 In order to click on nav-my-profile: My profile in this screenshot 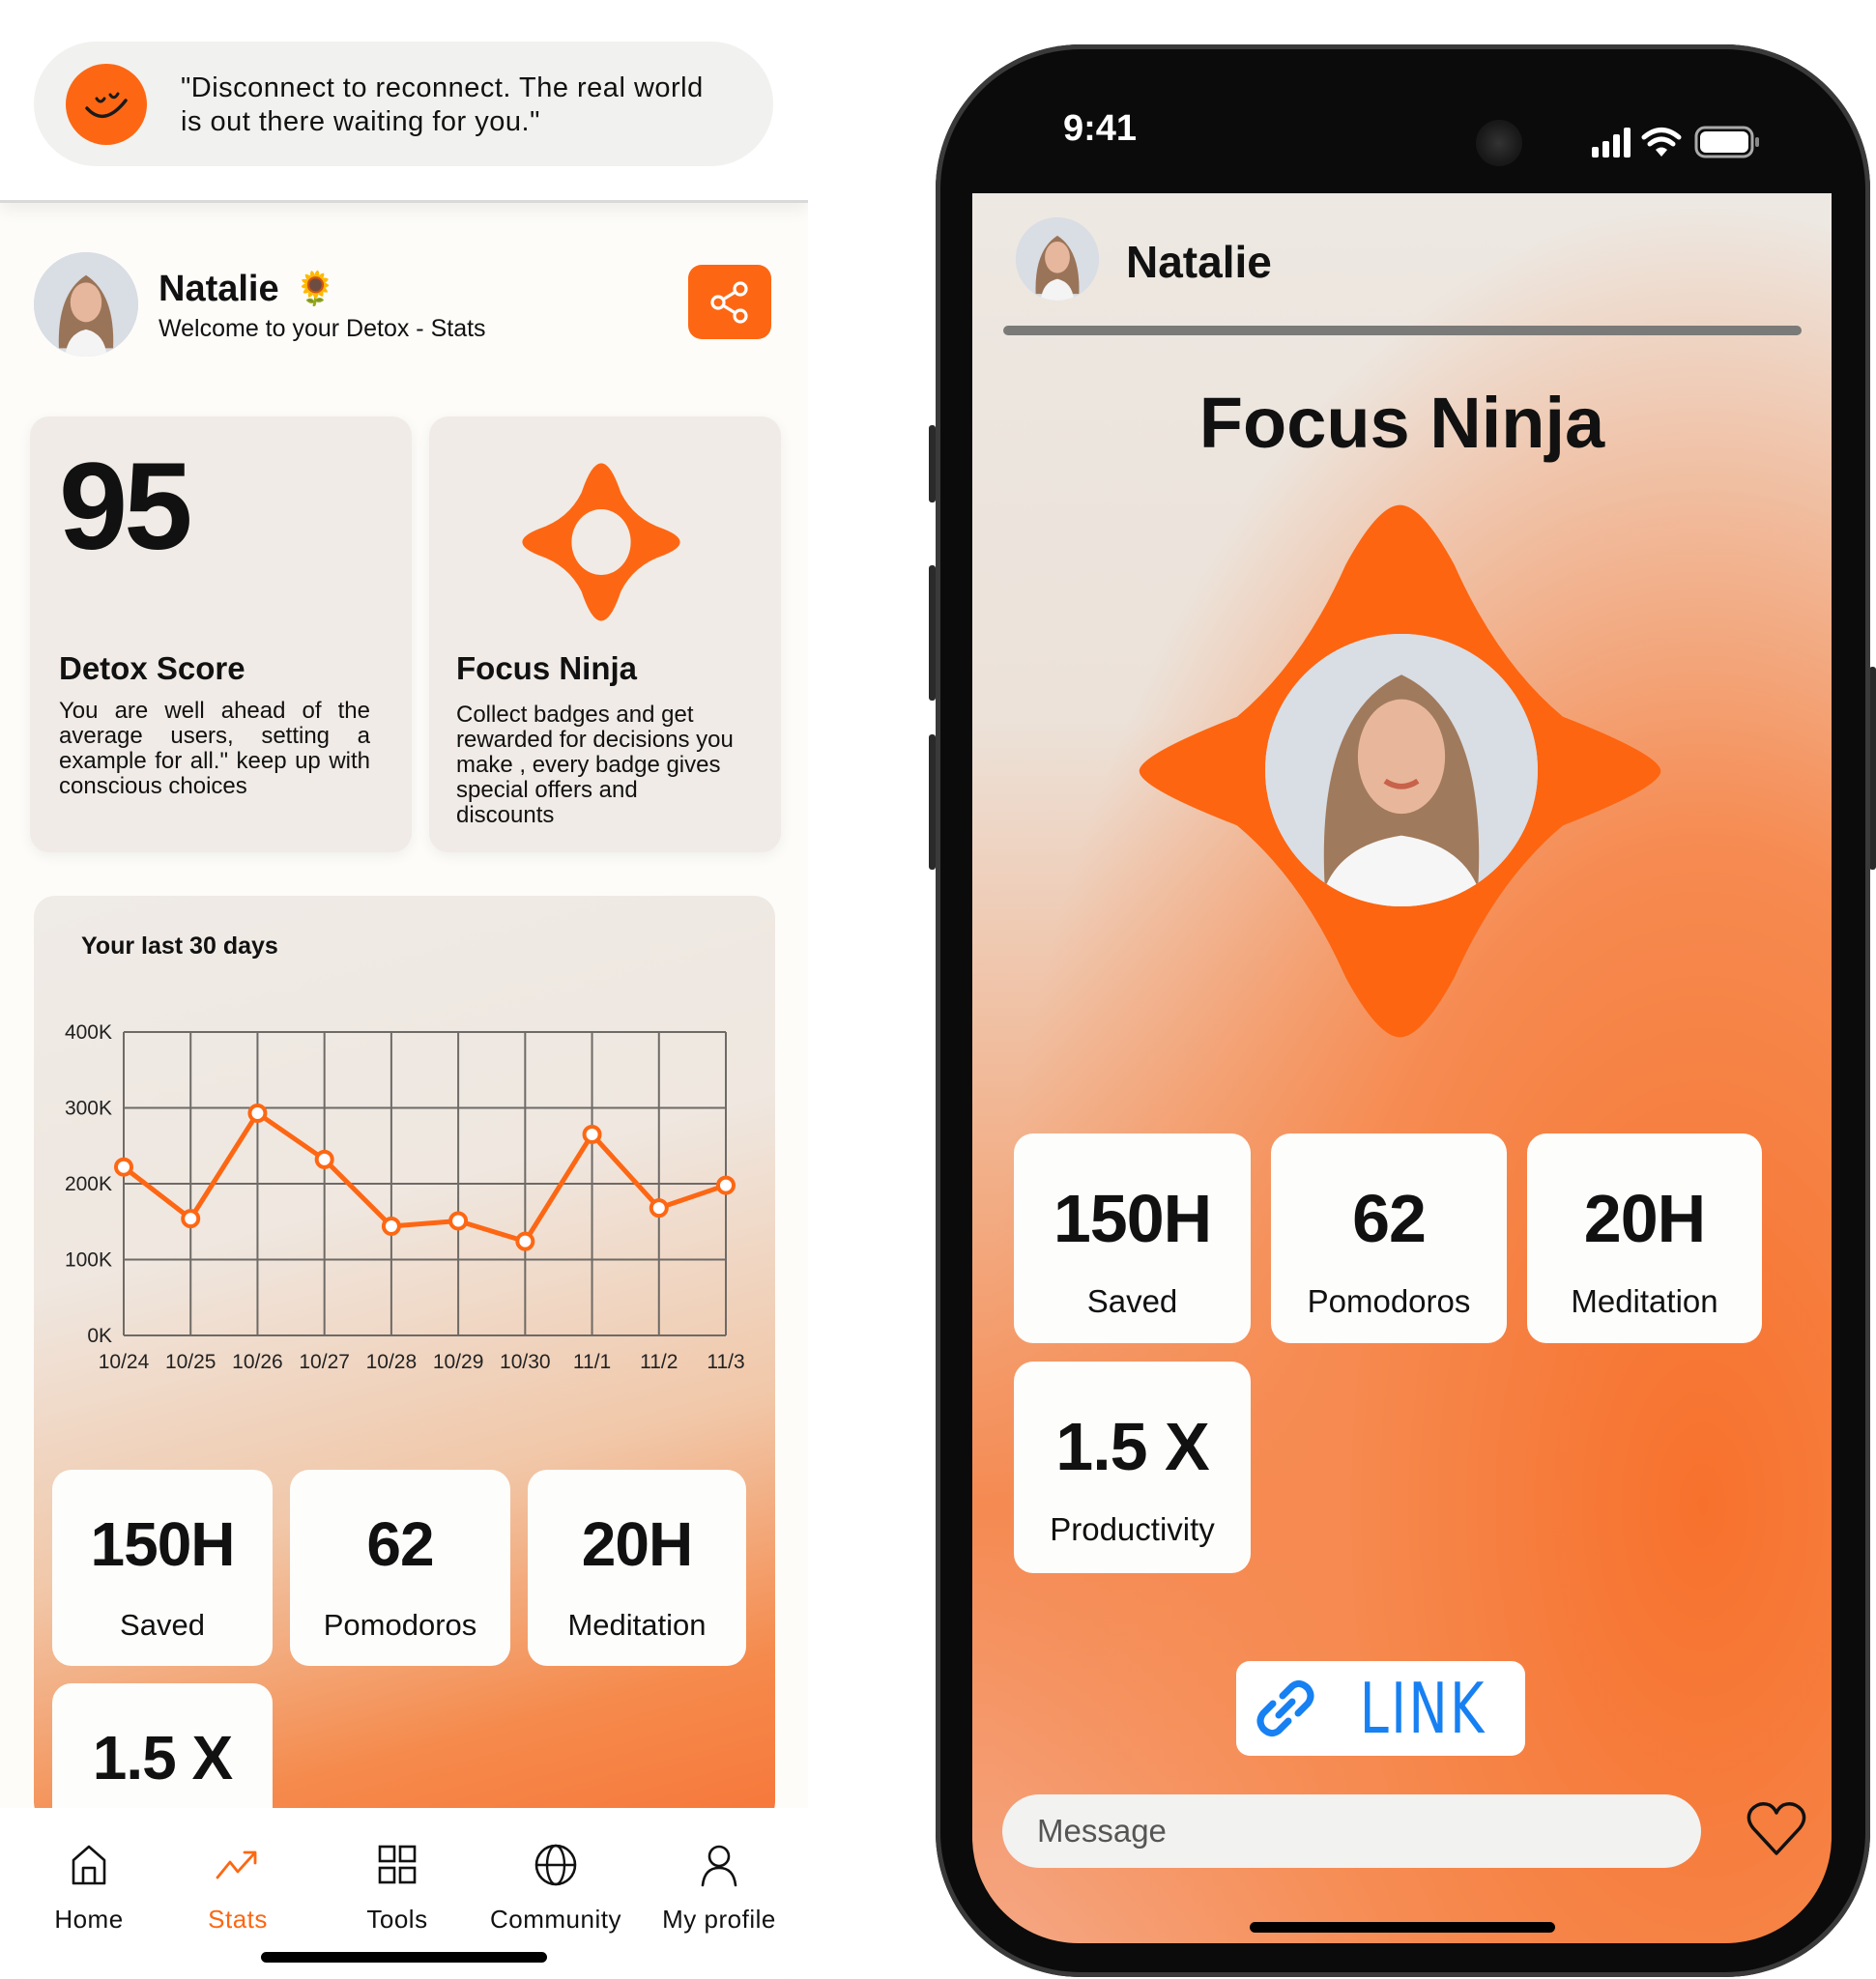, I will do `click(719, 1888)`.